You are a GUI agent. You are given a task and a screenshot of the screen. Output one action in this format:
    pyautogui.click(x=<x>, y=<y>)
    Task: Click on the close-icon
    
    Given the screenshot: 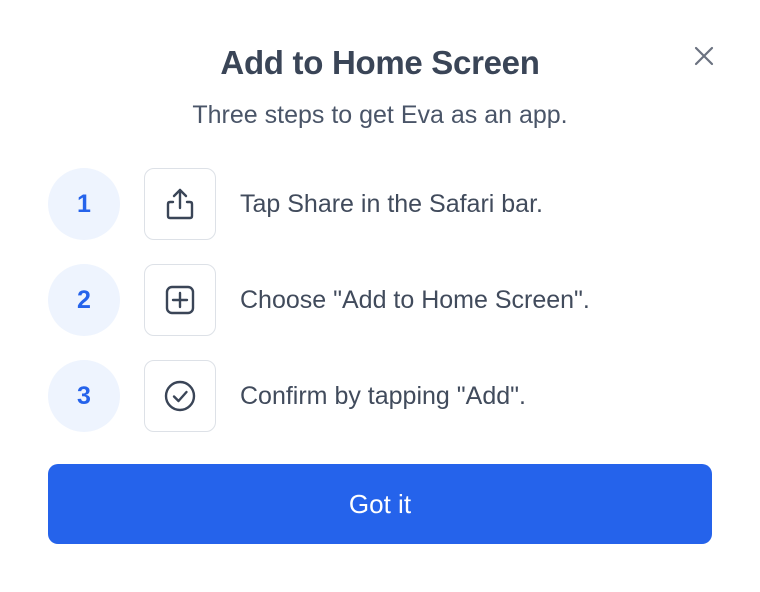 What is the action you would take?
    pyautogui.click(x=704, y=56)
    